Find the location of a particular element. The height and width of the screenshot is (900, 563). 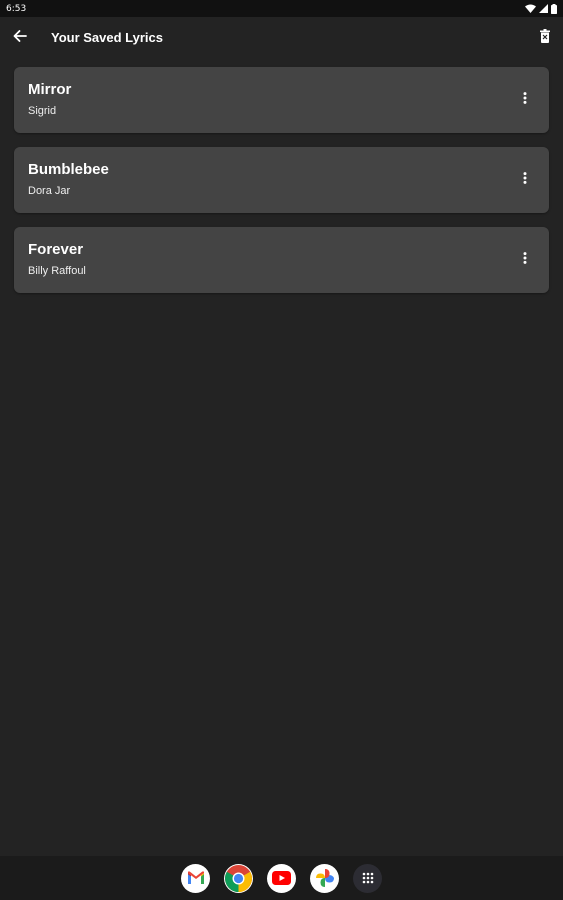

back-button is located at coordinates (20, 38).